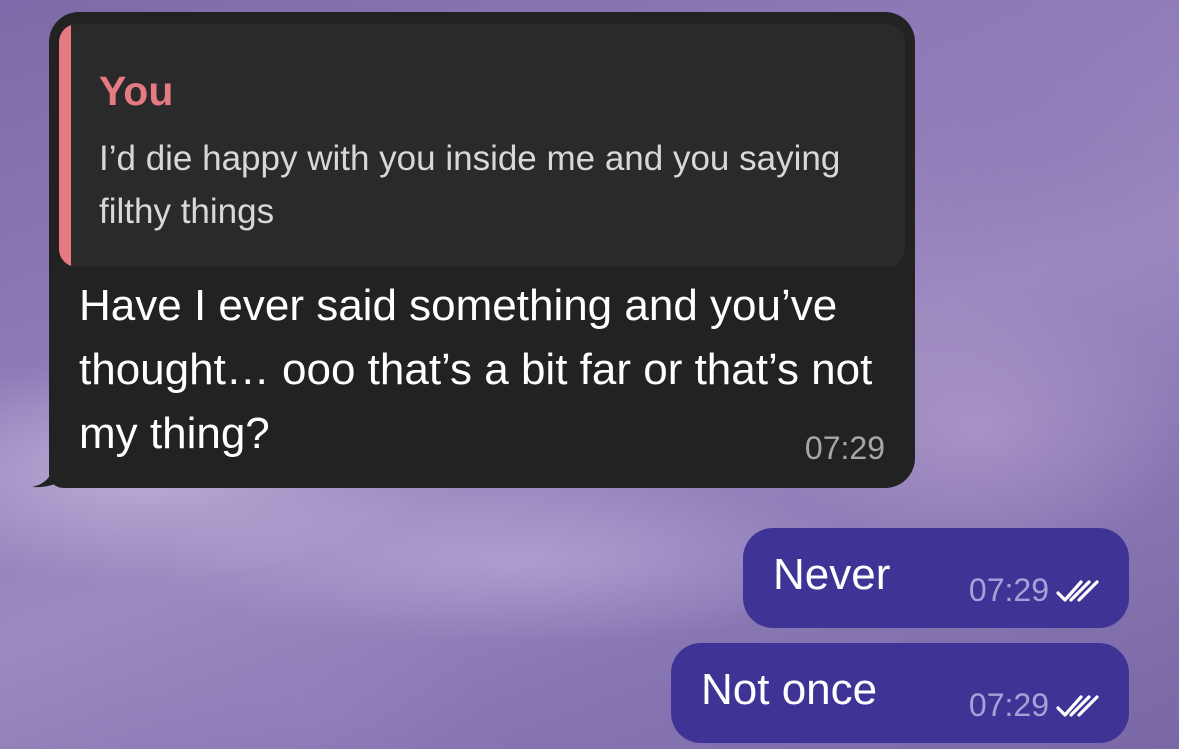 The width and height of the screenshot is (1179, 749). I want to click on message-text: Never, so click(832, 574).